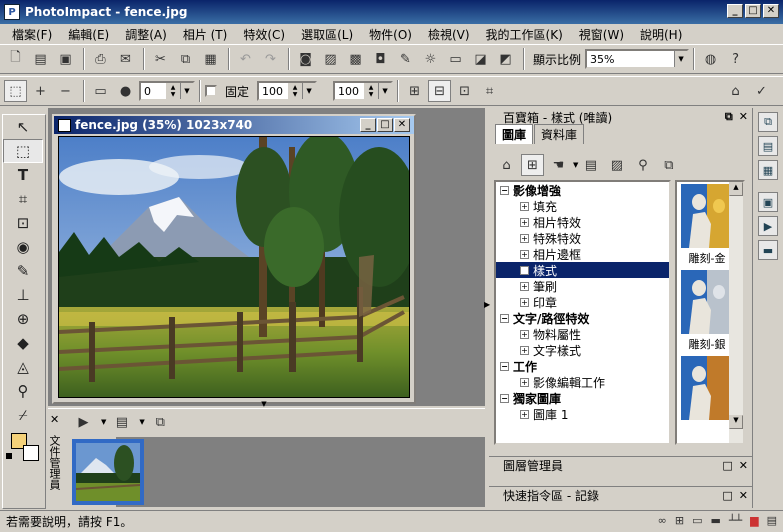 This screenshot has width=783, height=532. Describe the element at coordinates (707, 398) in the screenshot. I see `style-preview-item` at that location.